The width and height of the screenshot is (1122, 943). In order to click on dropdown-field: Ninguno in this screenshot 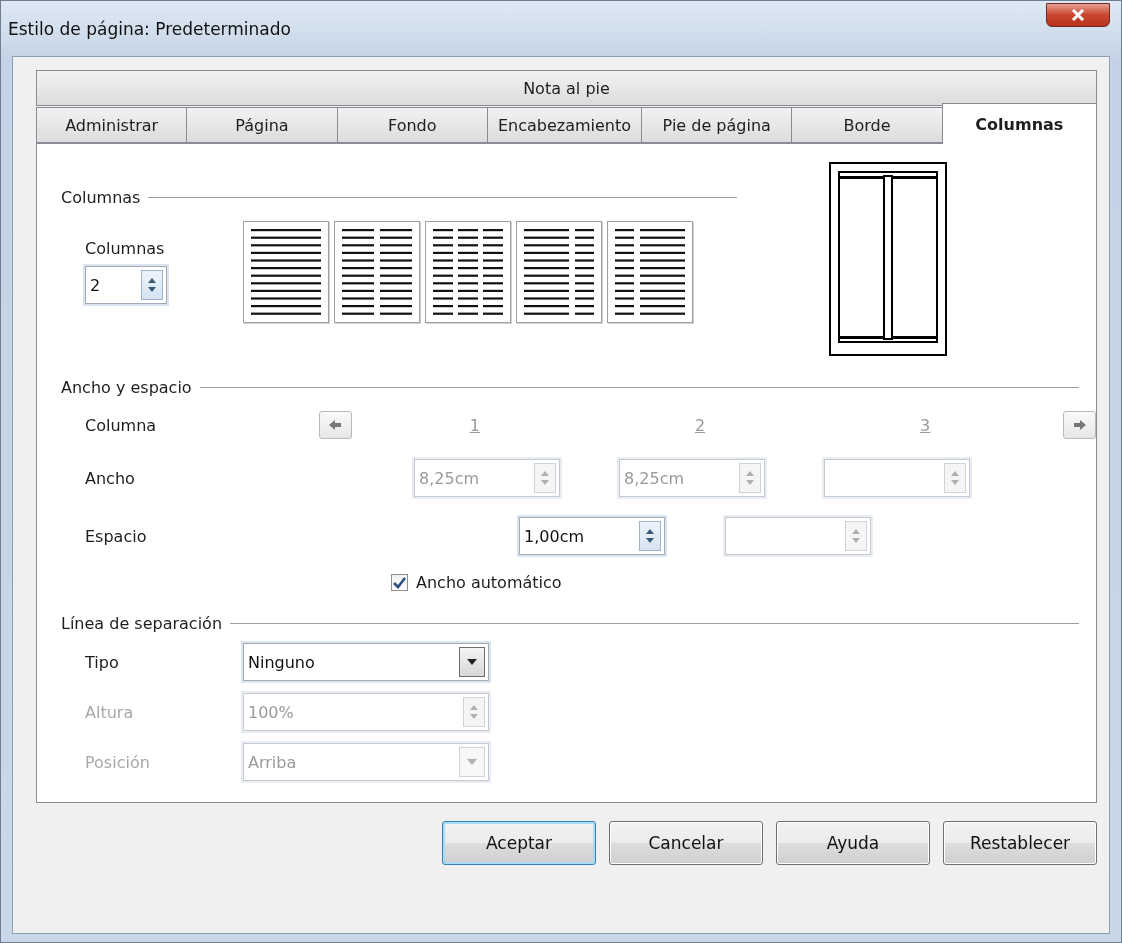, I will do `click(366, 662)`.